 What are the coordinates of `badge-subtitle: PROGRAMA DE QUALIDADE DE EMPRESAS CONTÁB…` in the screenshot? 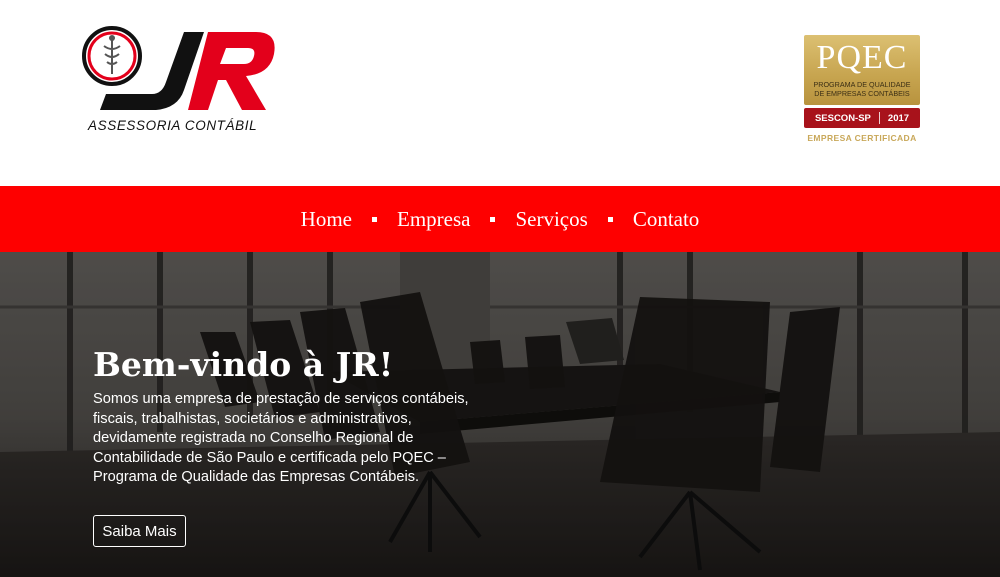 It's located at (862, 89).